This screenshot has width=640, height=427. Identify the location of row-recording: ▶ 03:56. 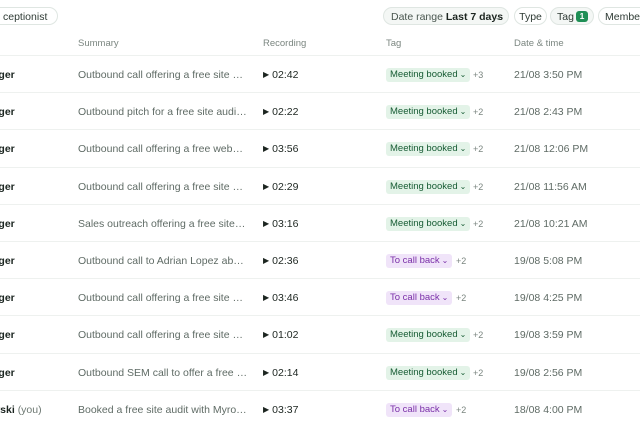
(280, 149).